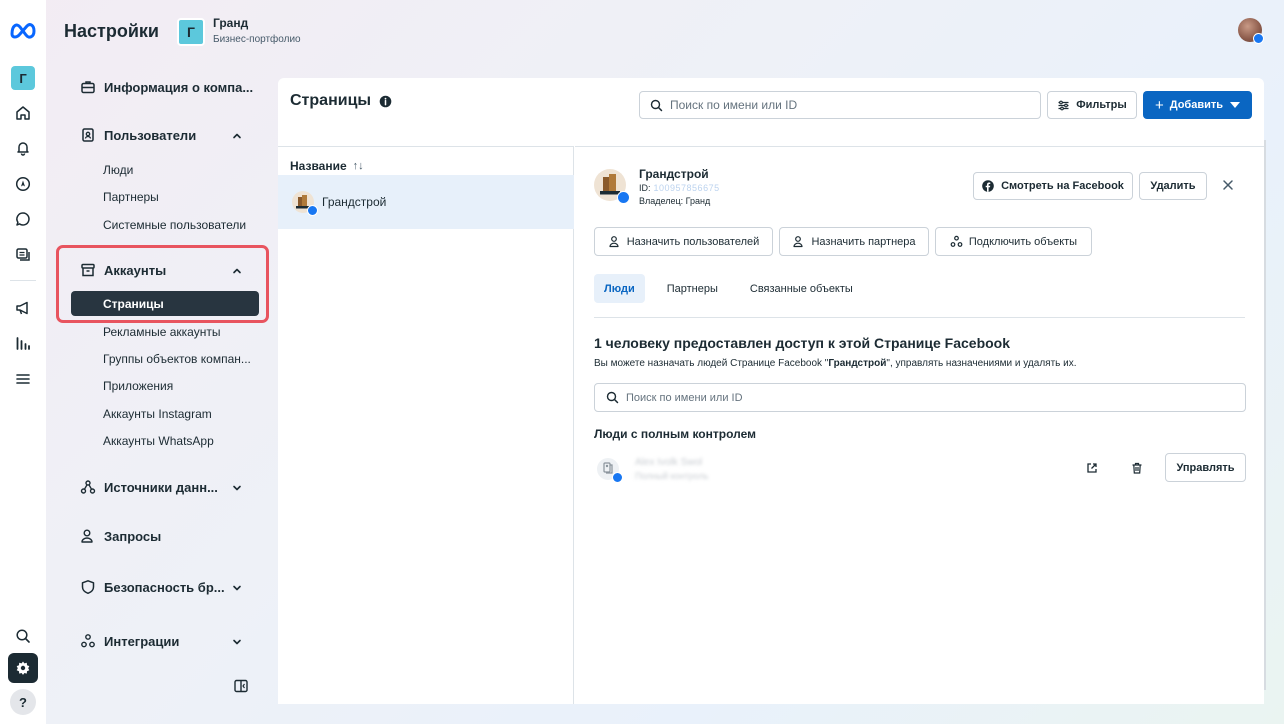 The width and height of the screenshot is (1284, 724). Describe the element at coordinates (191, 32) in the screenshot. I see `business-account-tile: Г` at that location.